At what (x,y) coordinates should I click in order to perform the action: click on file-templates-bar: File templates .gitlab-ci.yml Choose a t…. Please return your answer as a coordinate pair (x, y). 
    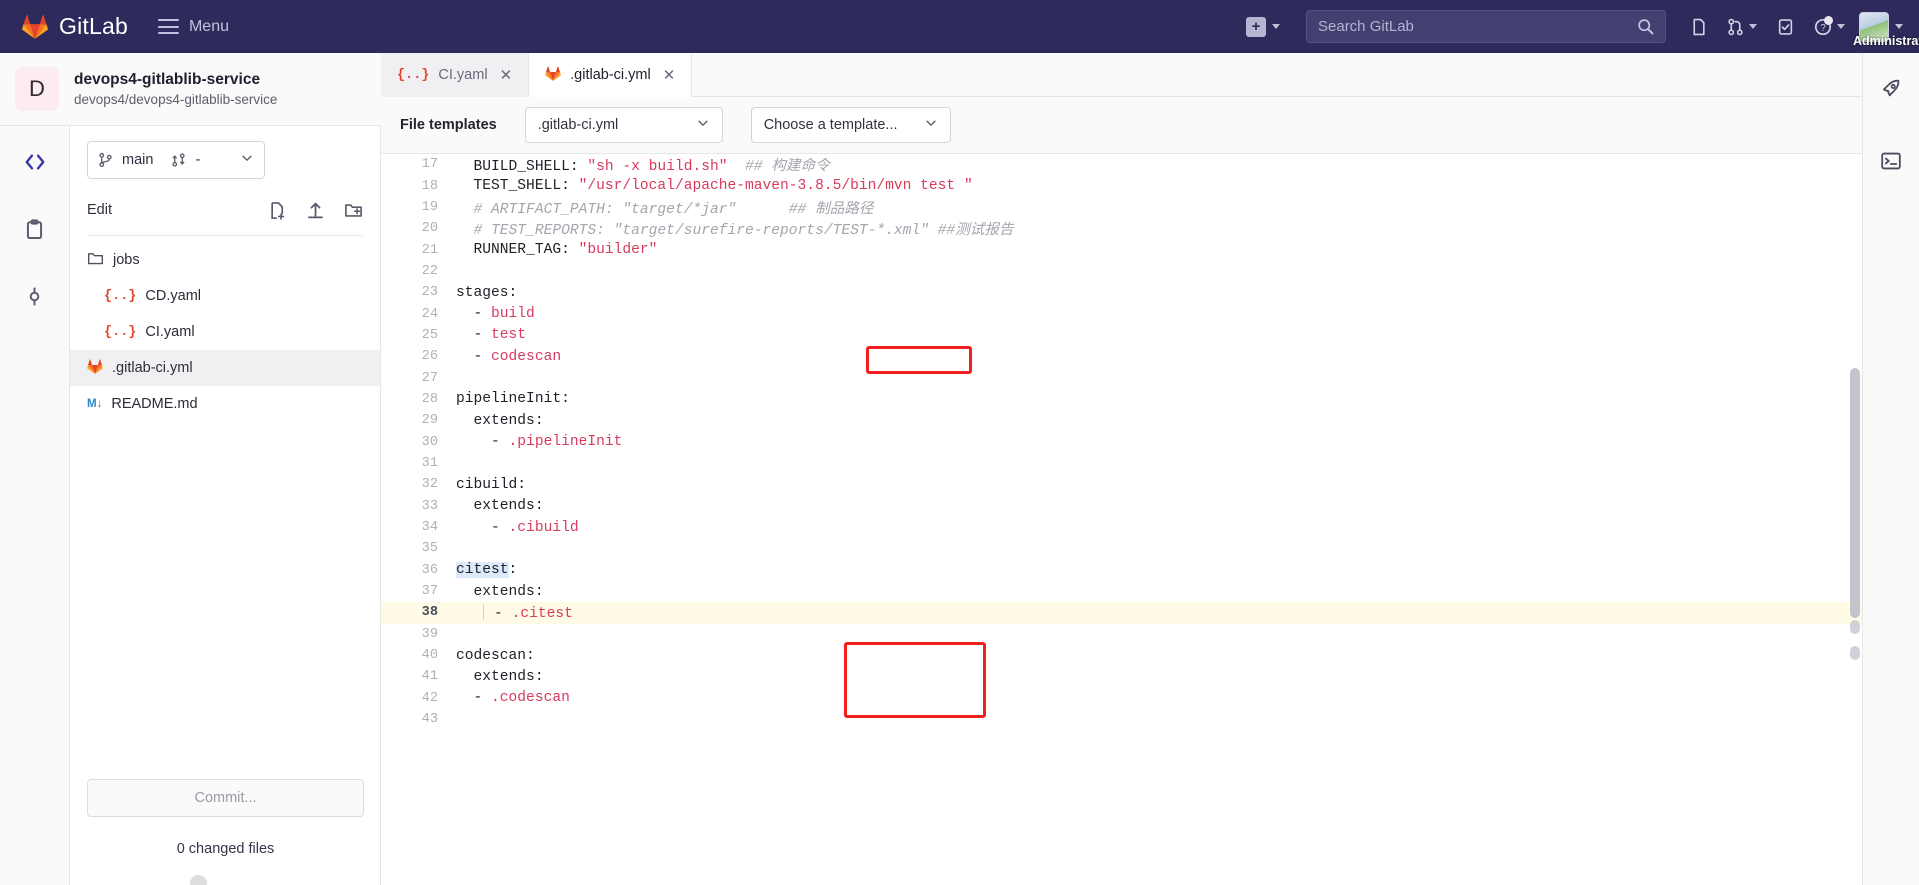
    Looking at the image, I should click on (1121, 125).